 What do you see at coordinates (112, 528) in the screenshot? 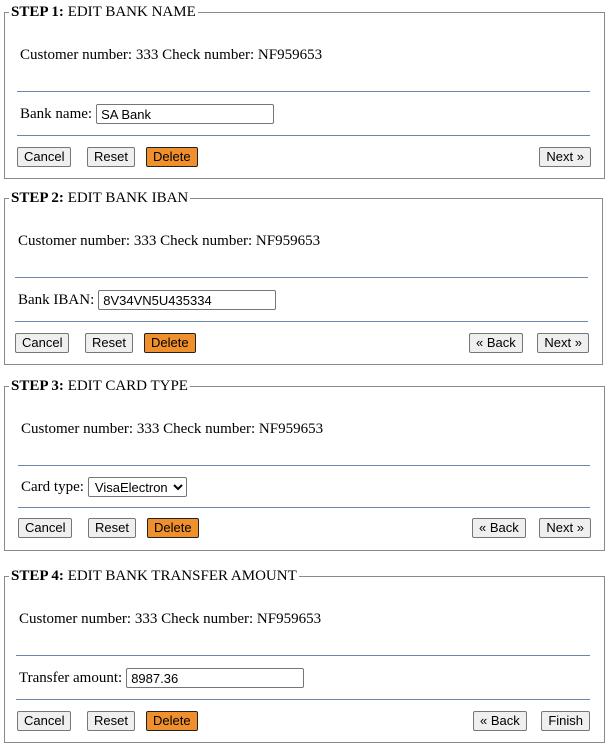
I see `step-3-reset-button: Reset` at bounding box center [112, 528].